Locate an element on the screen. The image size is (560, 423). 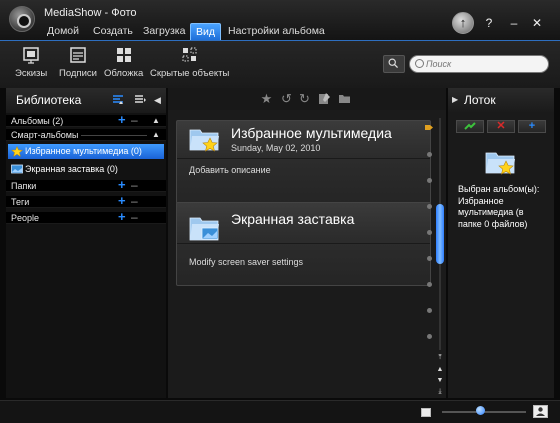
sort-list-icon is located at coordinates (118, 100).